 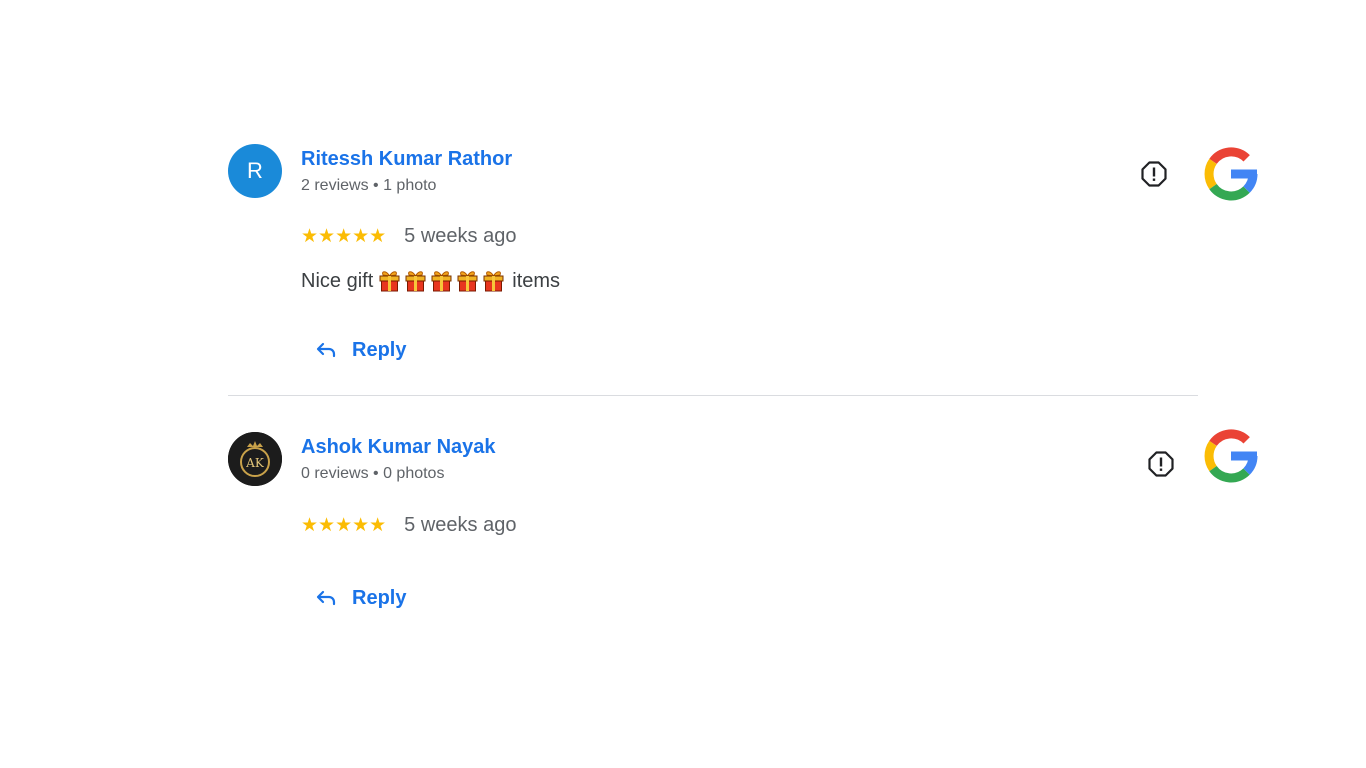 I want to click on avatar: AK, so click(x=255, y=459).